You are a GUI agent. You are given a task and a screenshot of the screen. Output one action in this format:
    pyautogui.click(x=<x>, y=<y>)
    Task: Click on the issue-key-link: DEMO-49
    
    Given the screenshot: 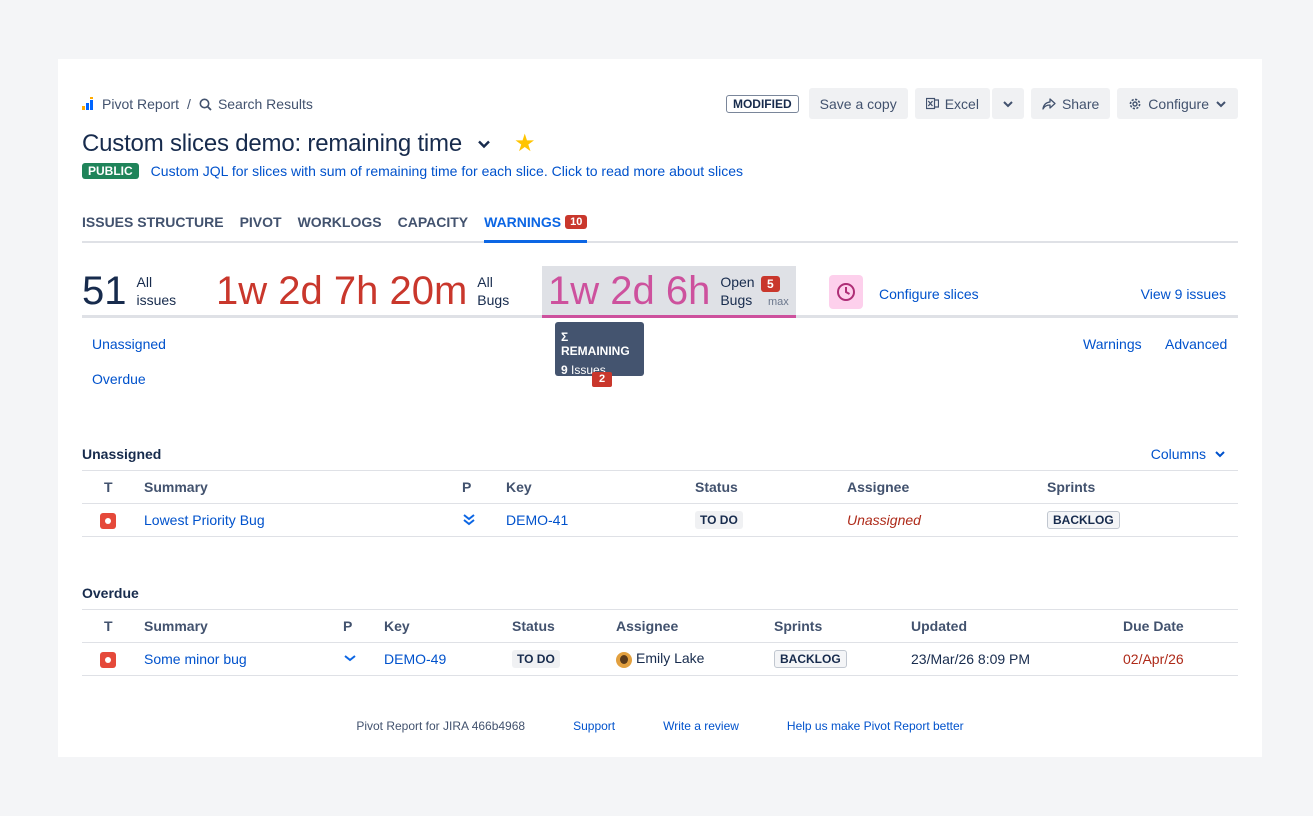 What is the action you would take?
    pyautogui.click(x=415, y=659)
    